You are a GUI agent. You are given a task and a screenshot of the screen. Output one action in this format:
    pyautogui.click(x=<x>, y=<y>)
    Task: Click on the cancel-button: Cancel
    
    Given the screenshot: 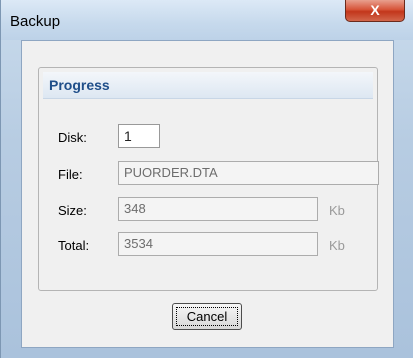 What is the action you would take?
    pyautogui.click(x=207, y=316)
    